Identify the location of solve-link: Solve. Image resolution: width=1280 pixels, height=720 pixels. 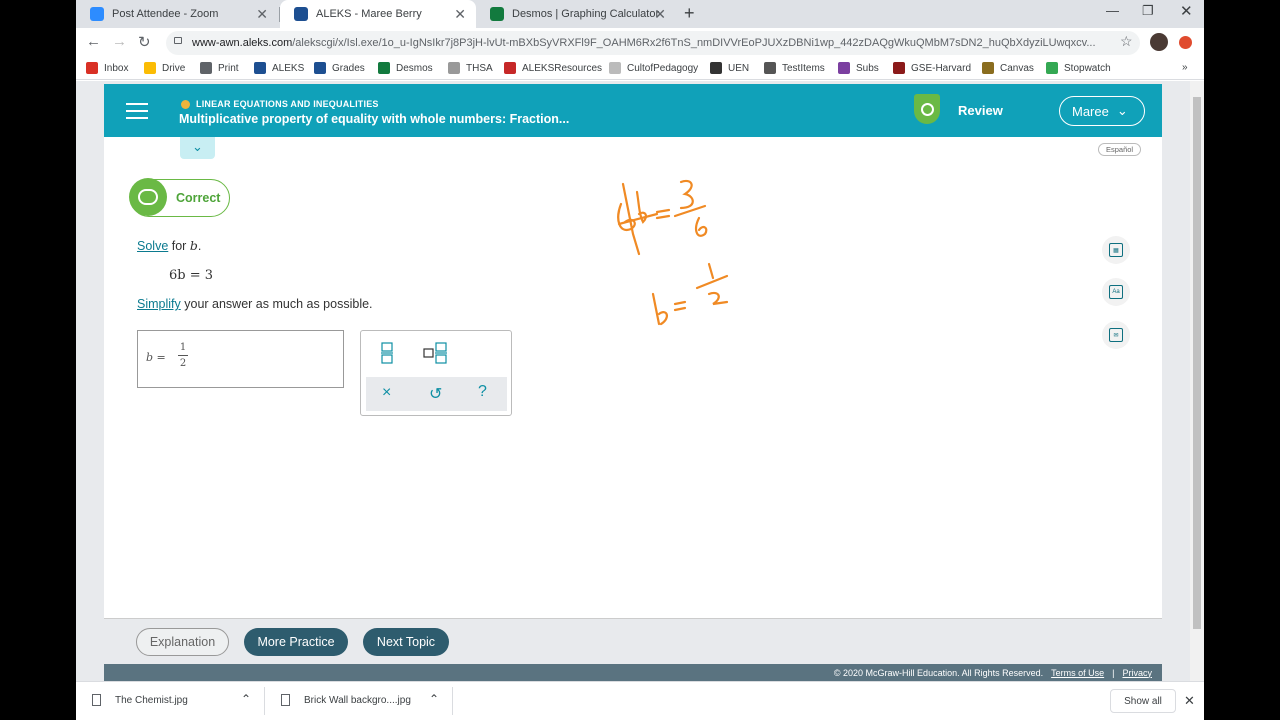
(152, 246).